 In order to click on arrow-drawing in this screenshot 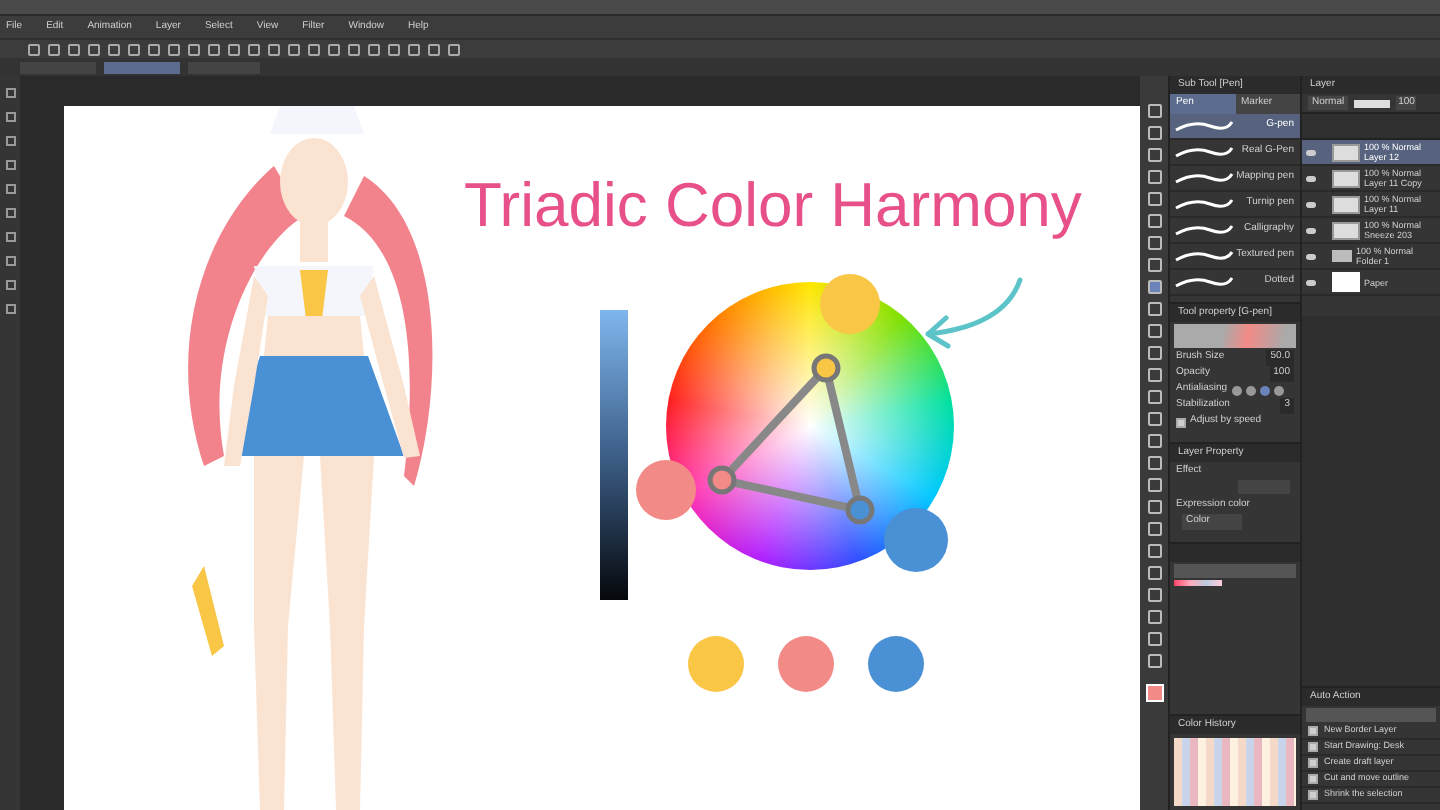, I will do `click(974, 313)`.